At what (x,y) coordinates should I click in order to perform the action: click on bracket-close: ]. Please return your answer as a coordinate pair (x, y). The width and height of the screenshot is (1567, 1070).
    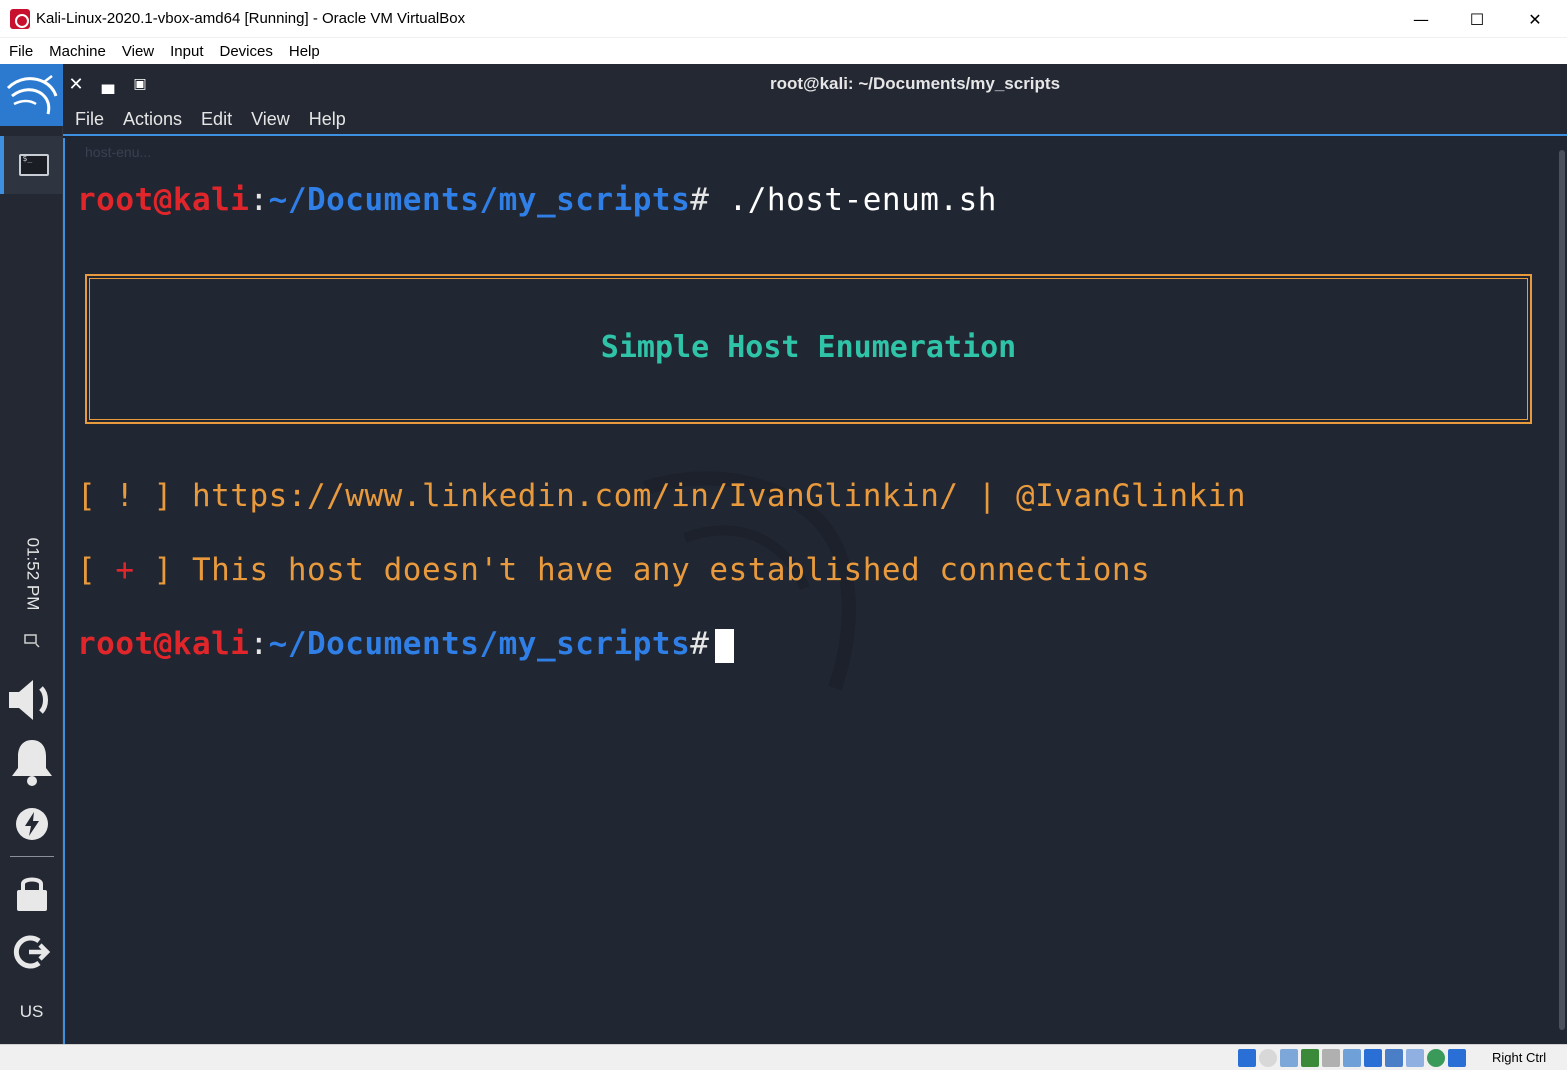
    Looking at the image, I should click on (163, 570).